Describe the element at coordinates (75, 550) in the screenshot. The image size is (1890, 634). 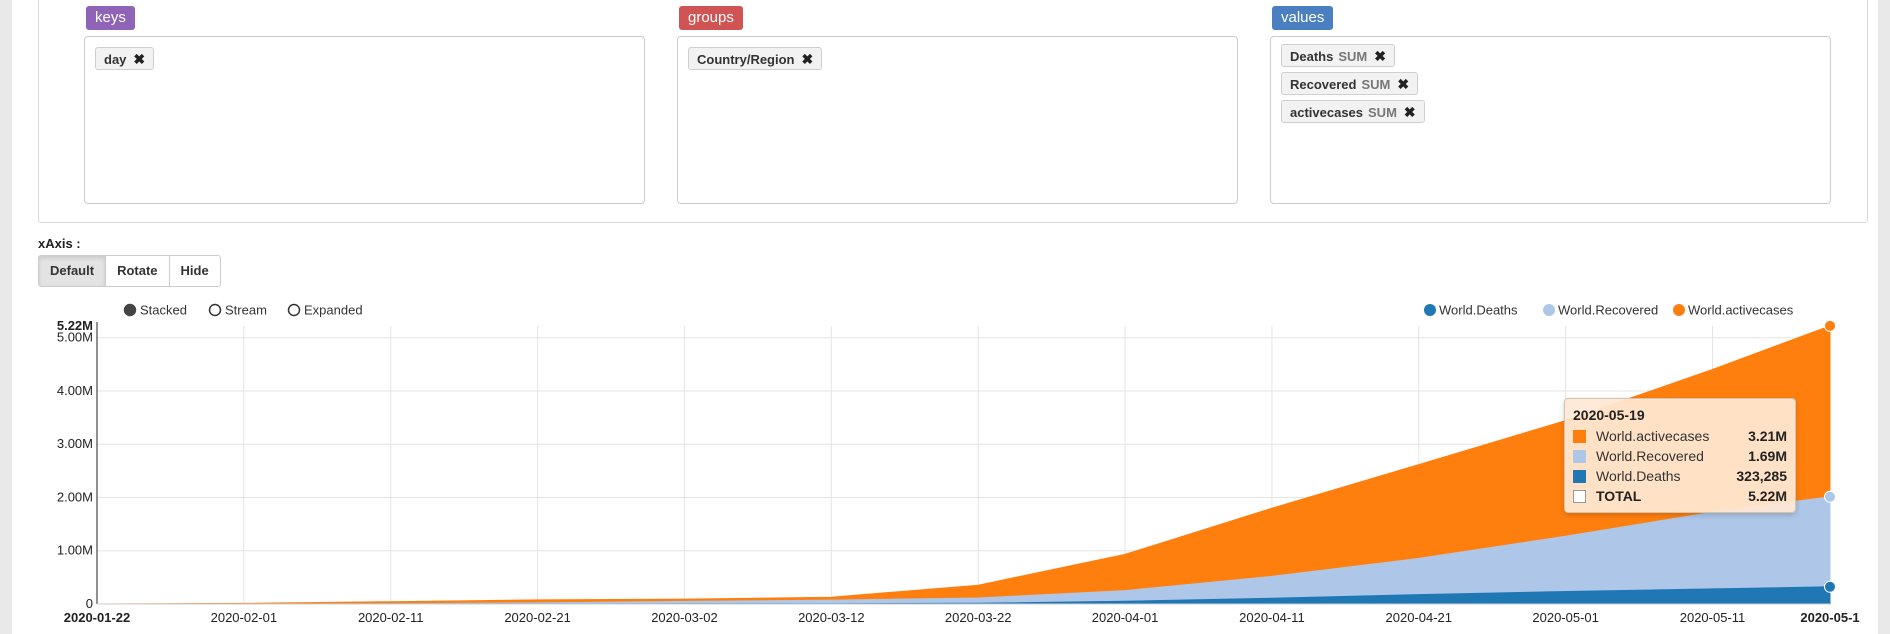
I see `y-tick-label: 1.00M` at that location.